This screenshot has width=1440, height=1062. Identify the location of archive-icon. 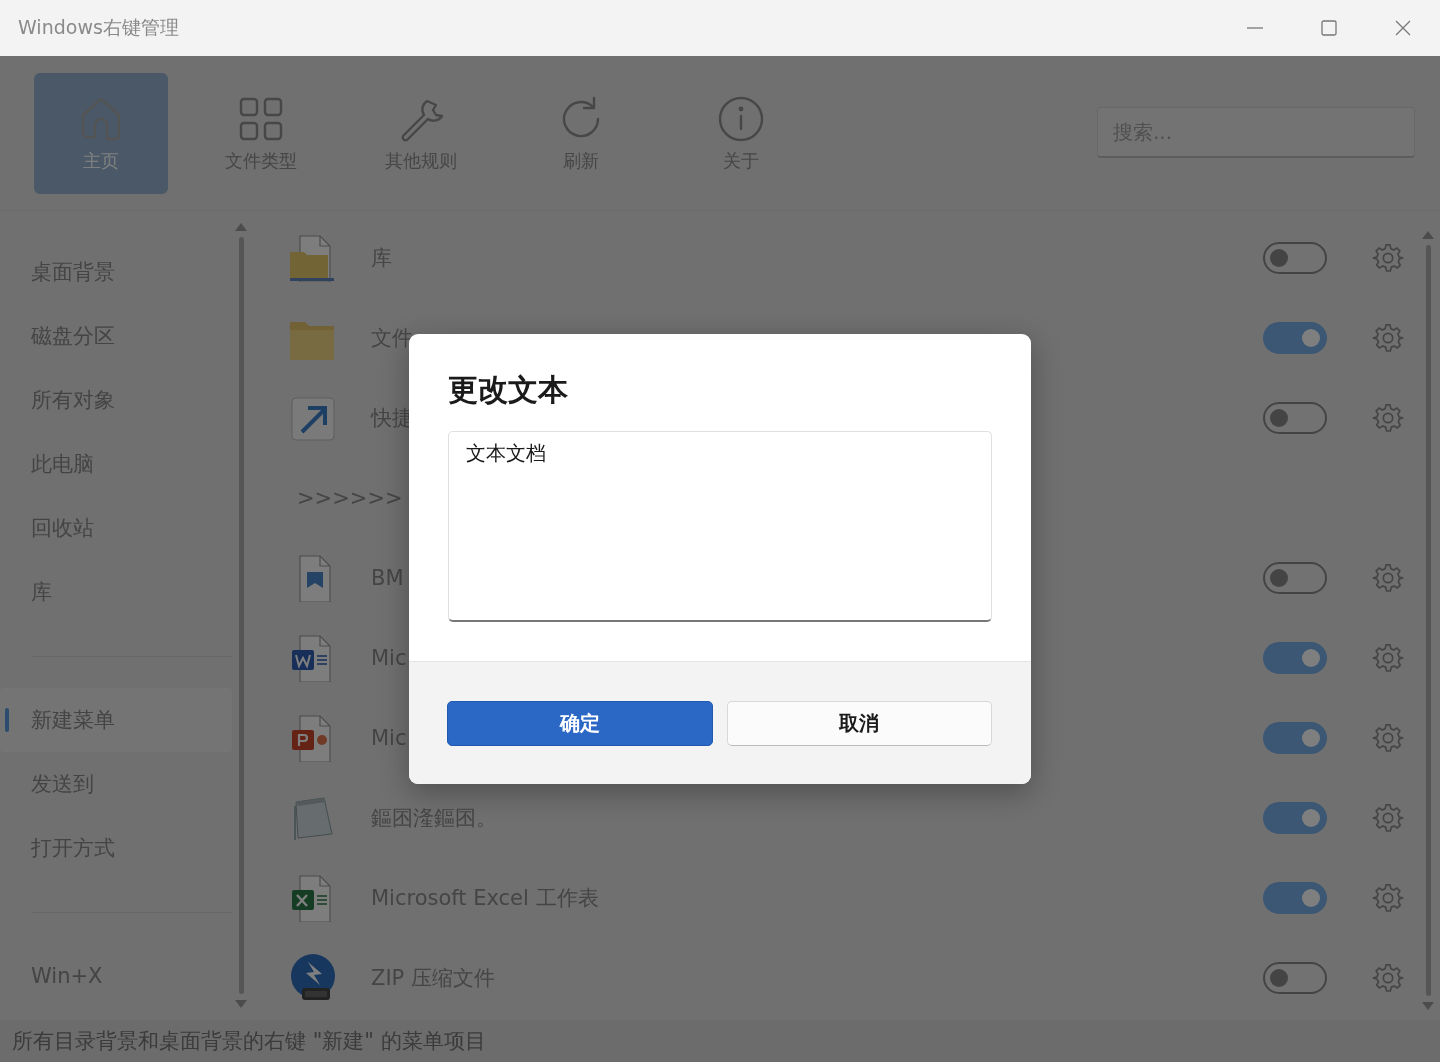
(313, 978).